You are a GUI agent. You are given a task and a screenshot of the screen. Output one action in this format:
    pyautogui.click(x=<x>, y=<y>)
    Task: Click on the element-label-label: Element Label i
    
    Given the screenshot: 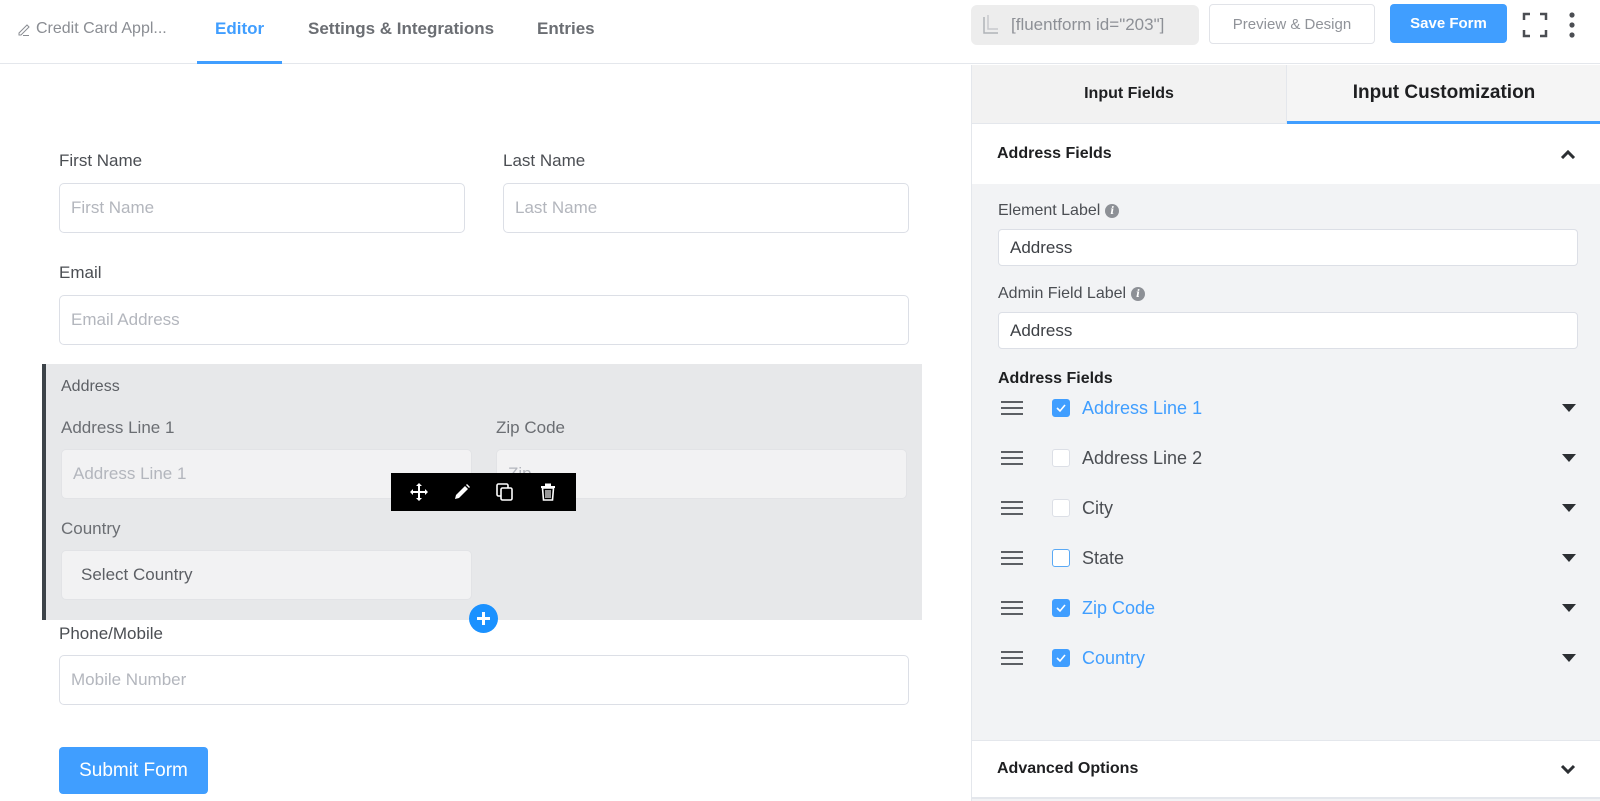 What is the action you would take?
    pyautogui.click(x=1059, y=211)
    